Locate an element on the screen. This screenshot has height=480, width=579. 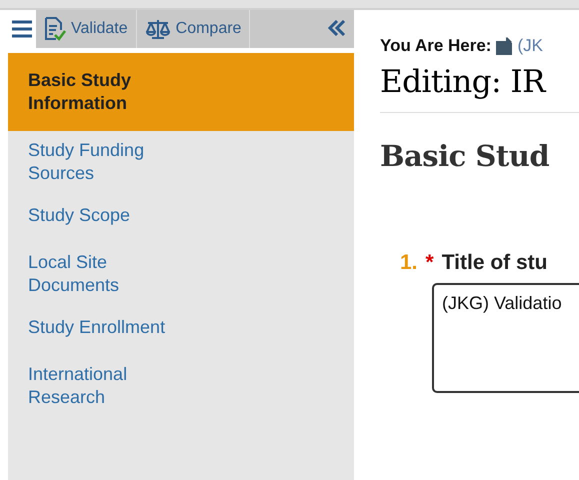
question-number: 1. is located at coordinates (409, 263).